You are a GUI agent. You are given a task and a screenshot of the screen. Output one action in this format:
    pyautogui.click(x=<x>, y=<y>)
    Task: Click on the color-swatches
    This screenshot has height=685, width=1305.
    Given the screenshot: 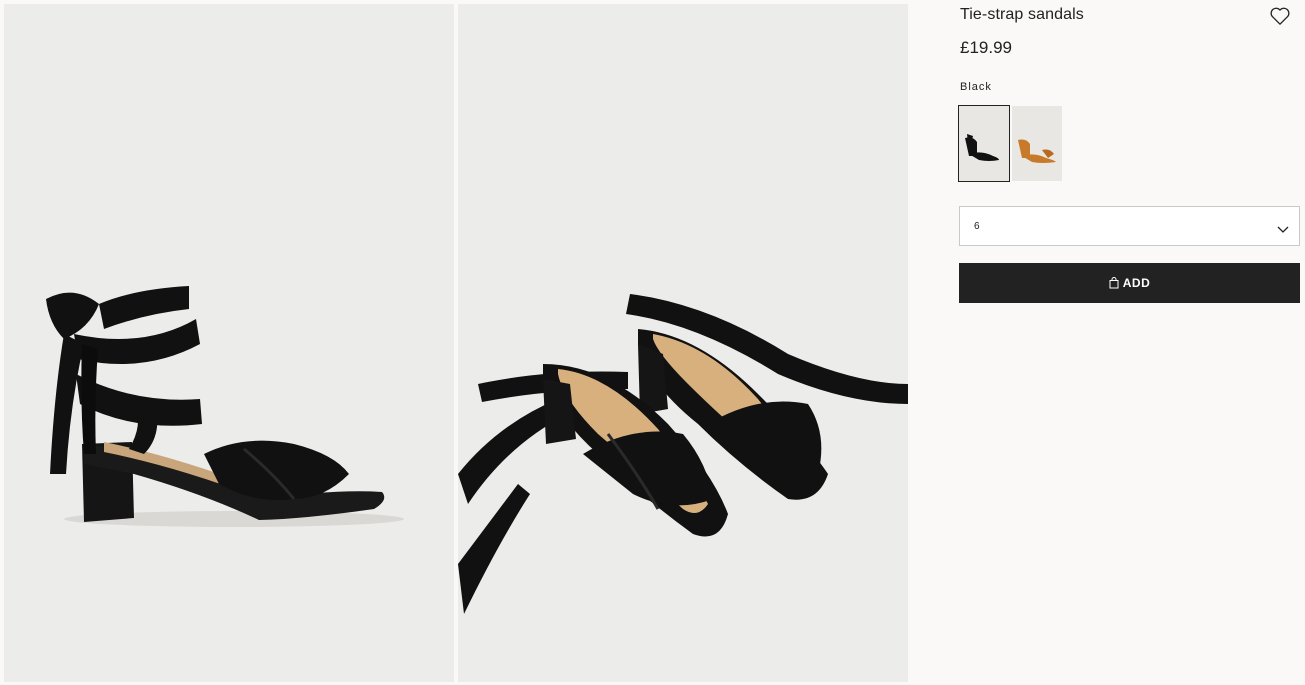 What is the action you would take?
    pyautogui.click(x=1010, y=143)
    